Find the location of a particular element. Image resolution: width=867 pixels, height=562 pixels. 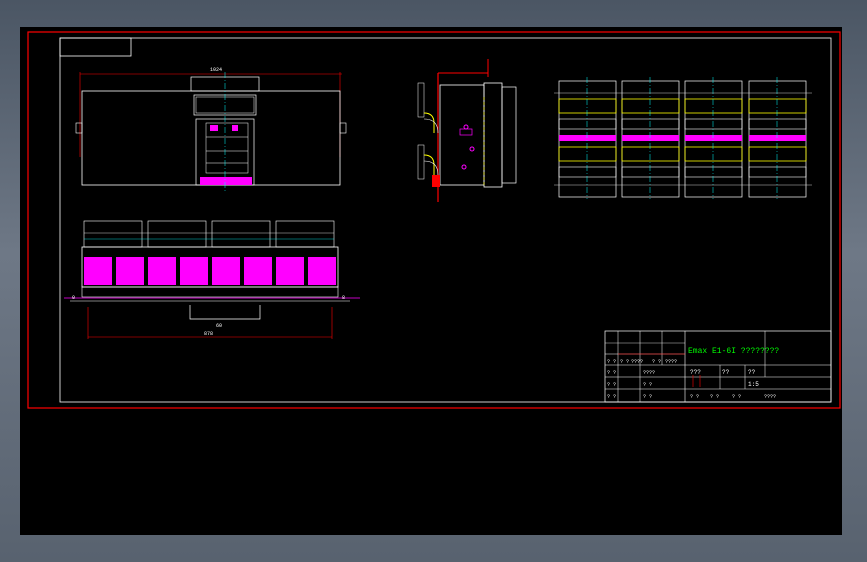

tick-left-label: 0 is located at coordinates (73, 298).